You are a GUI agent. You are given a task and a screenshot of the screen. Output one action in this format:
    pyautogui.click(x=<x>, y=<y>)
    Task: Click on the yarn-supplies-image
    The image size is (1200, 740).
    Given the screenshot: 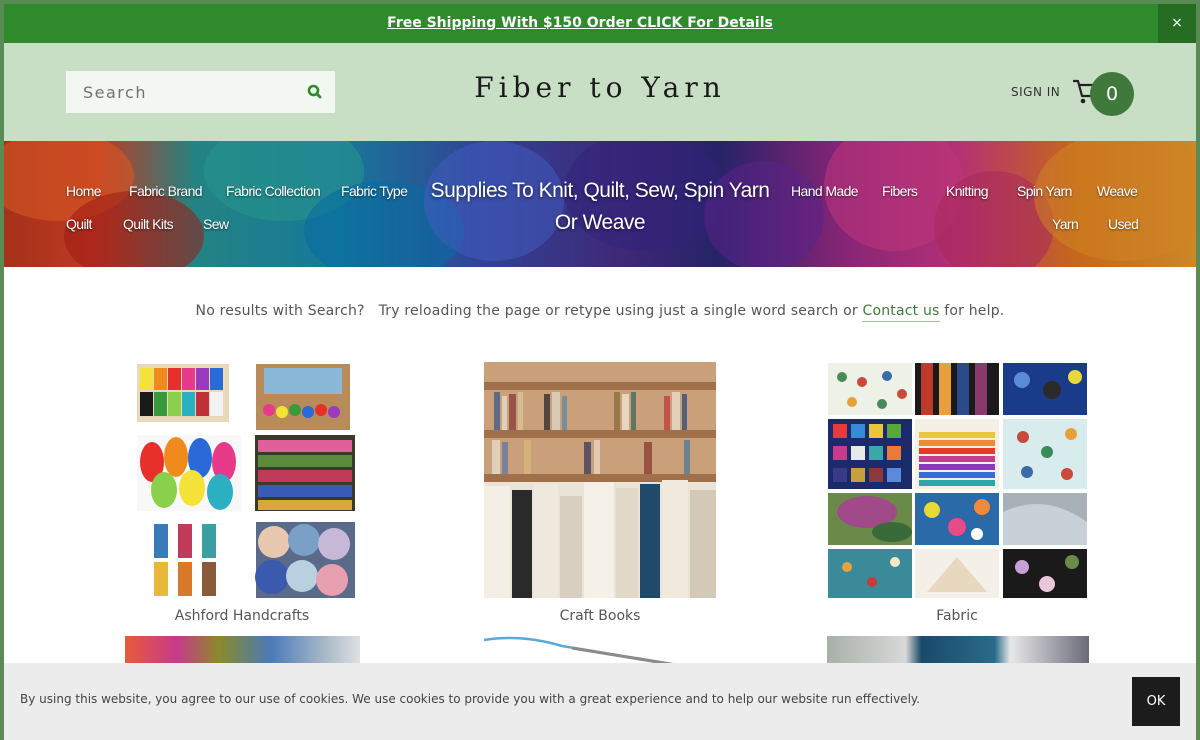 What is the action you would take?
    pyautogui.click(x=244, y=480)
    